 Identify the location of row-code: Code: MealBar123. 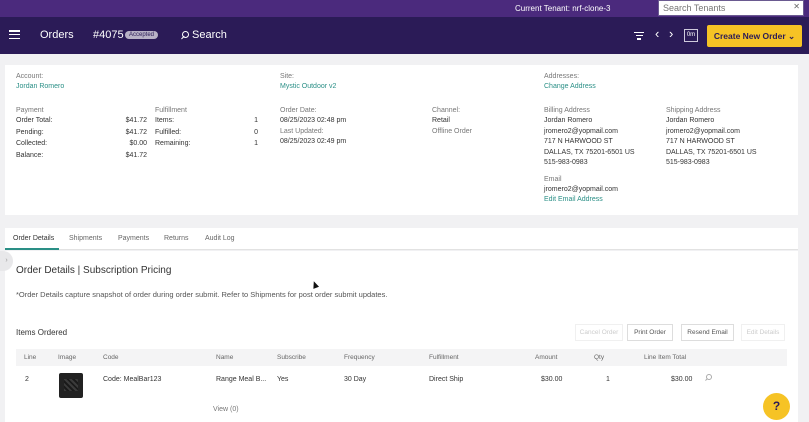
(132, 379).